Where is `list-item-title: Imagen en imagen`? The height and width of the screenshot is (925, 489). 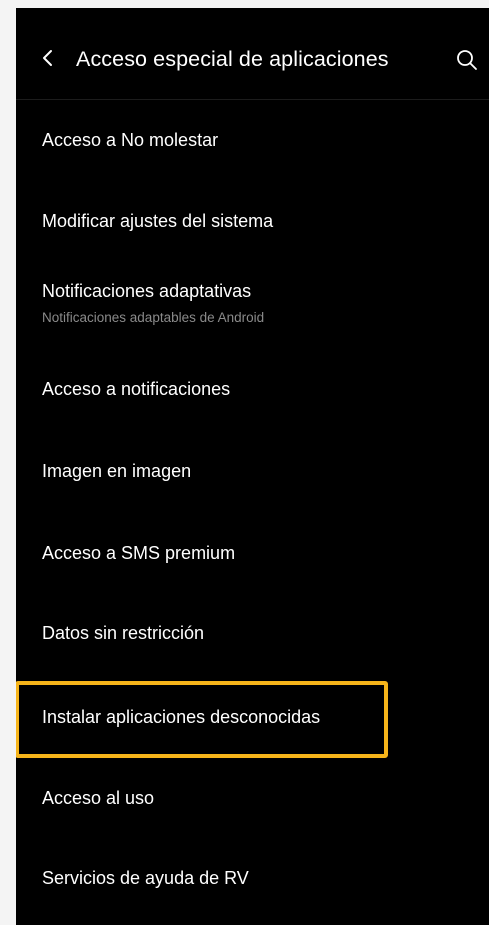
list-item-title: Imagen en imagen is located at coordinates (117, 471).